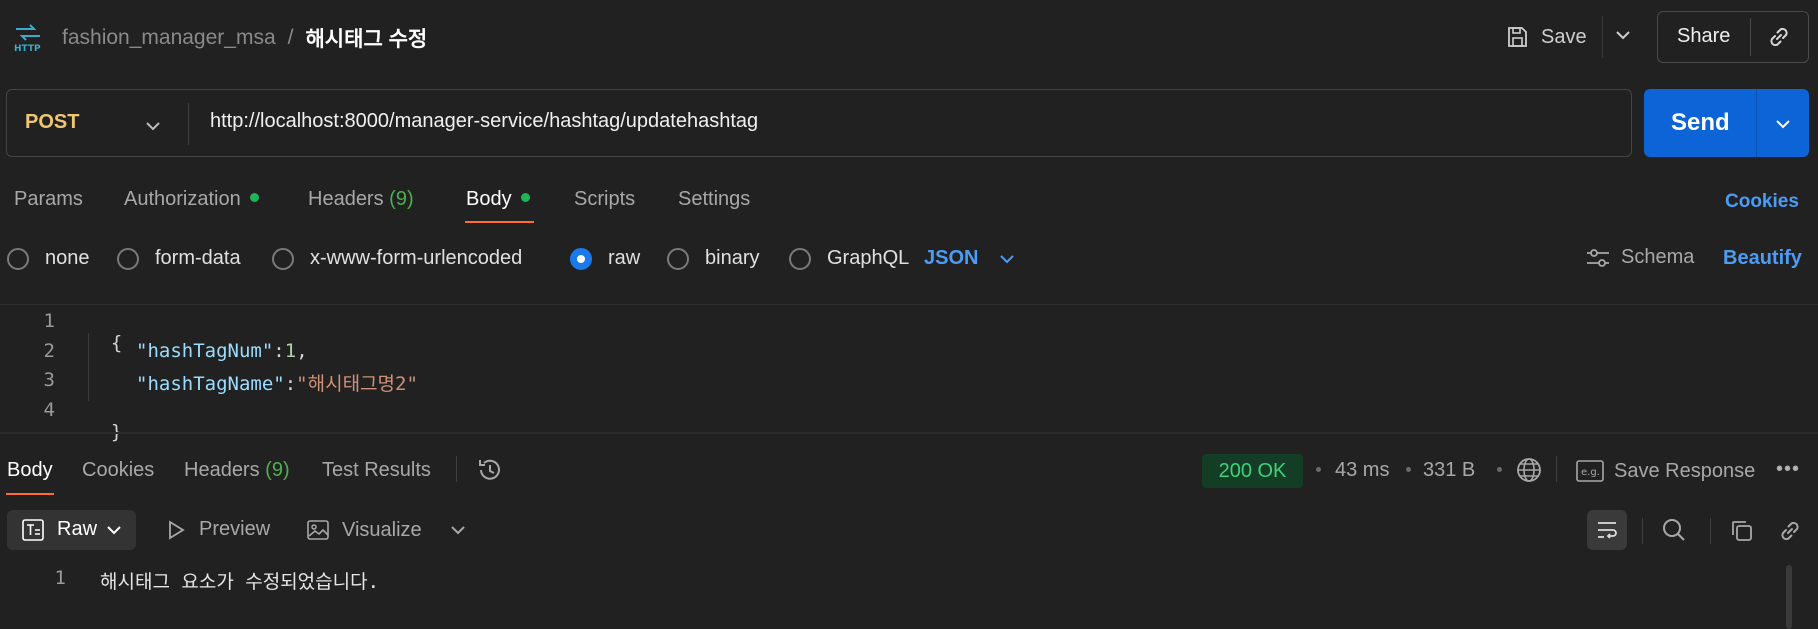  What do you see at coordinates (105, 421) in the screenshot?
I see `code-line: }` at bounding box center [105, 421].